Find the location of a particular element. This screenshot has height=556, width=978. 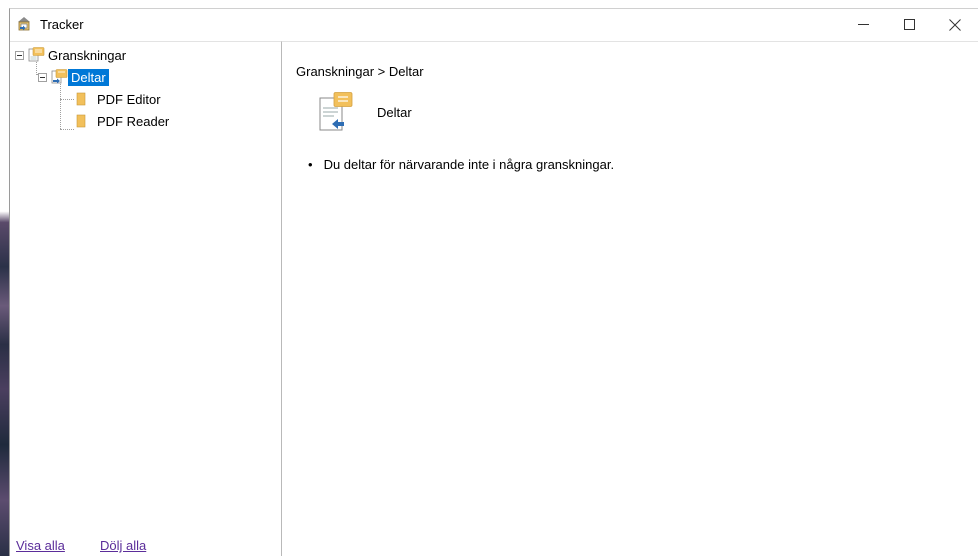

tracker-app-icon is located at coordinates (24, 24).